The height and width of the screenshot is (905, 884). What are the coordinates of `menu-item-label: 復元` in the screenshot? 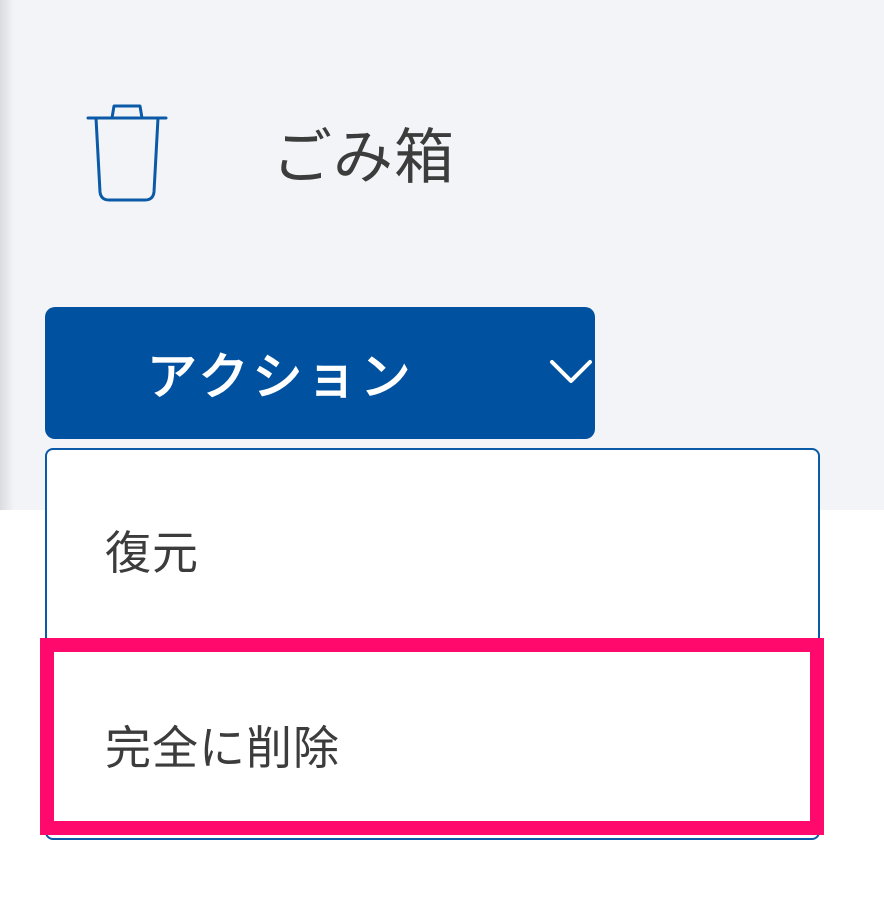 It's located at (152, 553).